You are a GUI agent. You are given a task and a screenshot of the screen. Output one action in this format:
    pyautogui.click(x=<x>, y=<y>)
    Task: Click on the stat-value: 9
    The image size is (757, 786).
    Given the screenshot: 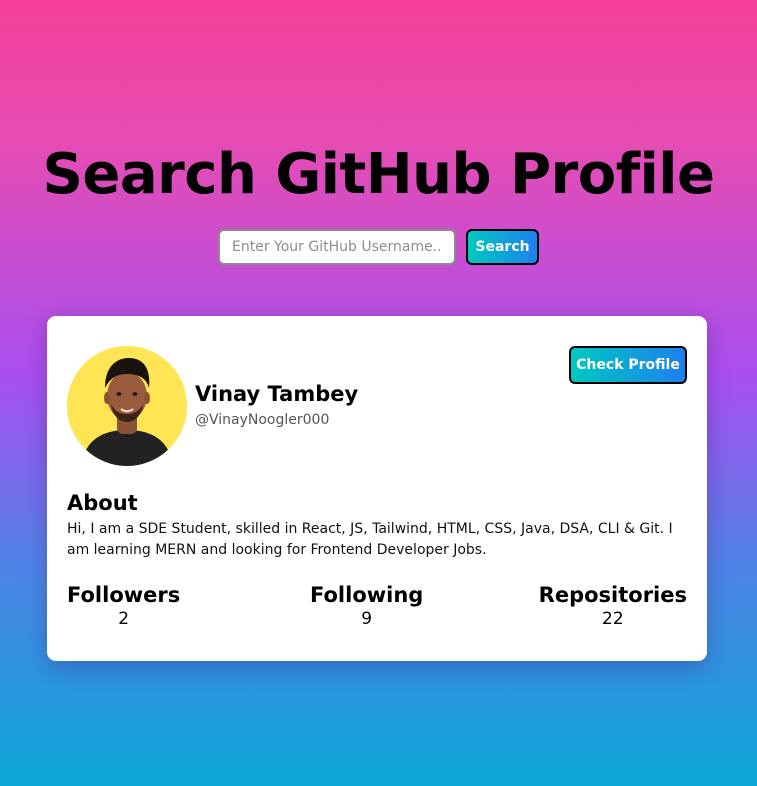 What is the action you would take?
    pyautogui.click(x=367, y=619)
    